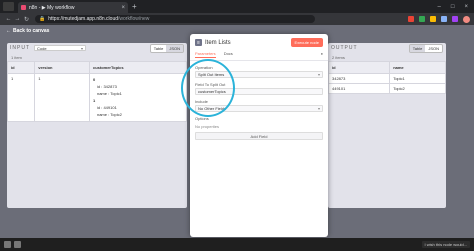 This screenshot has height=251, width=474. Describe the element at coordinates (109, 93) in the screenshot. I see `nested-field: name : Topic1` at that location.